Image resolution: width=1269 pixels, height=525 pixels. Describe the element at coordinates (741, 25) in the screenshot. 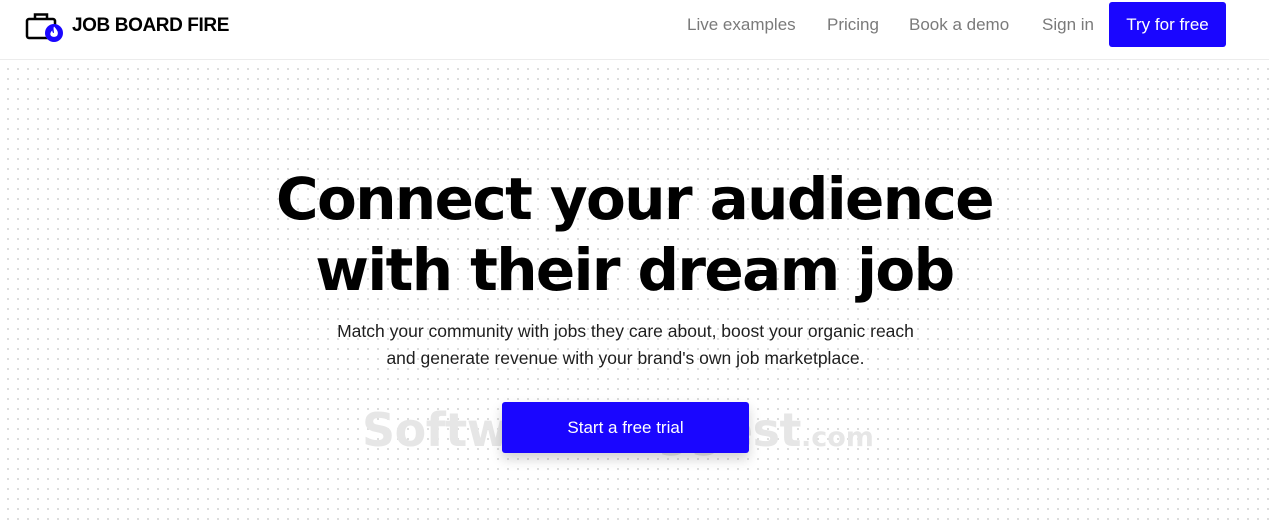

I see `nav-live-examples-link: Live examples` at that location.